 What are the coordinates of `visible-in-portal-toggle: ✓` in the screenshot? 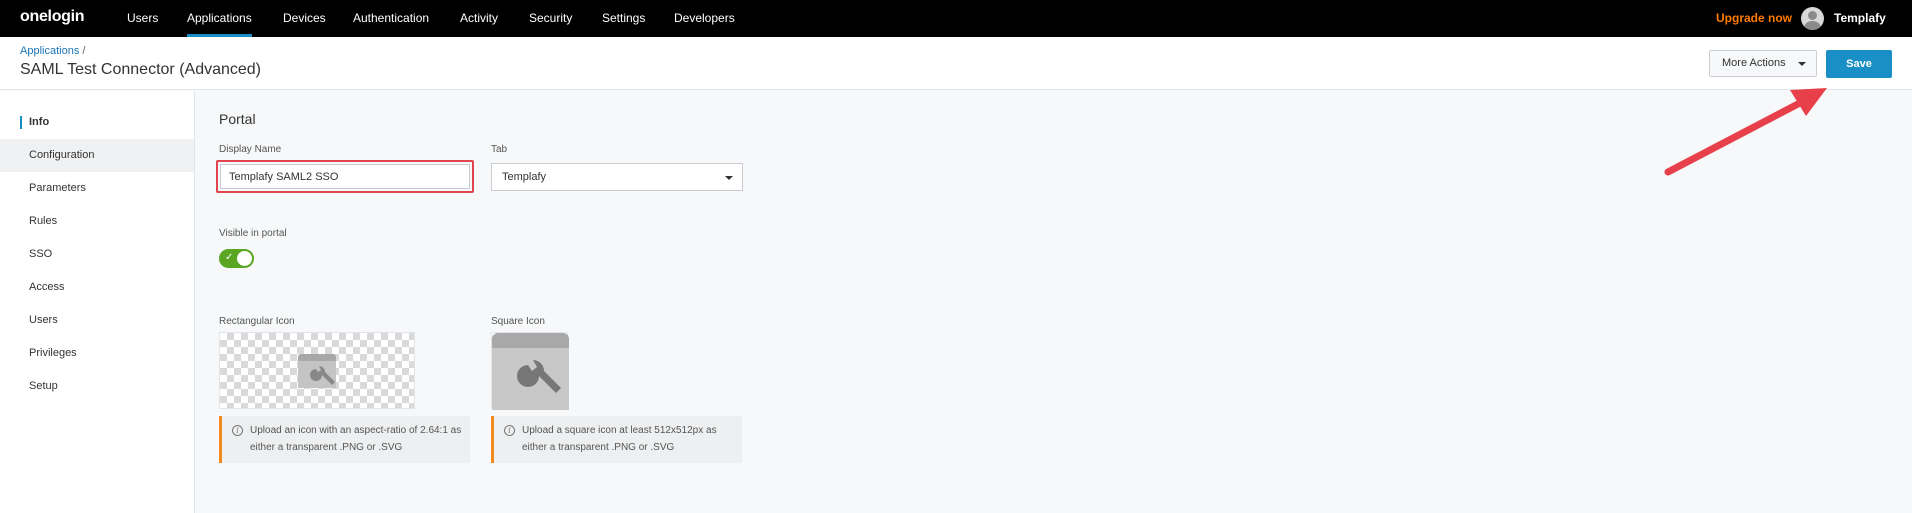 It's located at (236, 258).